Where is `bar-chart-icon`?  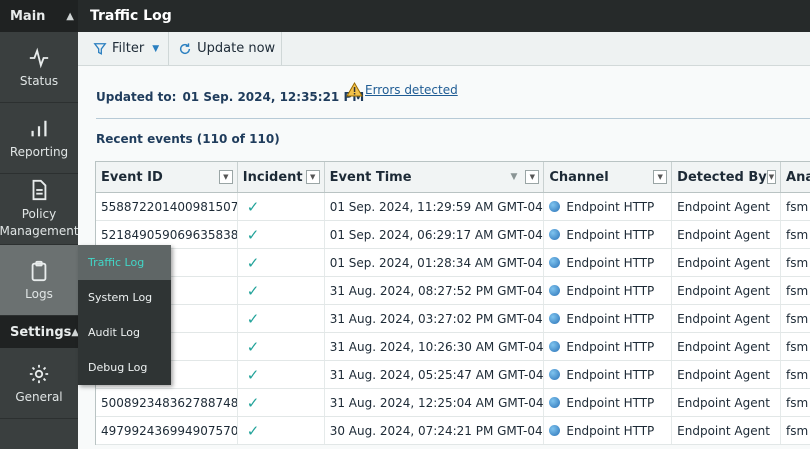
bar-chart-icon is located at coordinates (39, 128).